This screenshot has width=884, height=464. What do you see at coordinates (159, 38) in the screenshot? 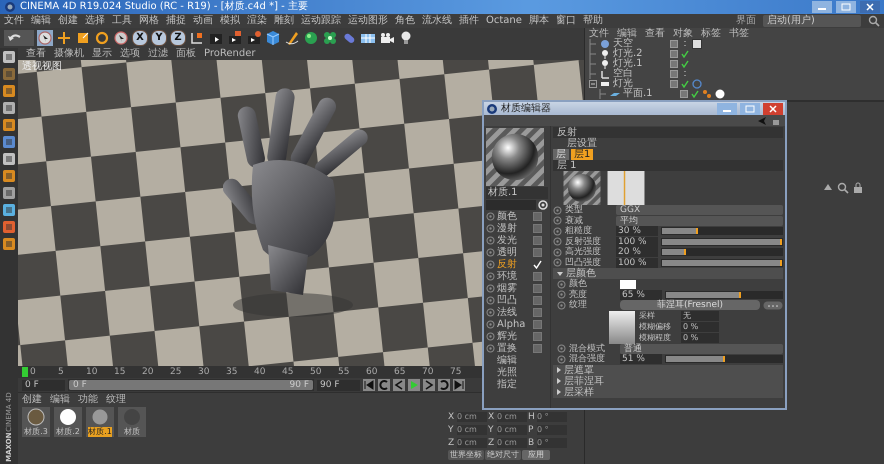
I see `axis-lock-button: Y` at bounding box center [159, 38].